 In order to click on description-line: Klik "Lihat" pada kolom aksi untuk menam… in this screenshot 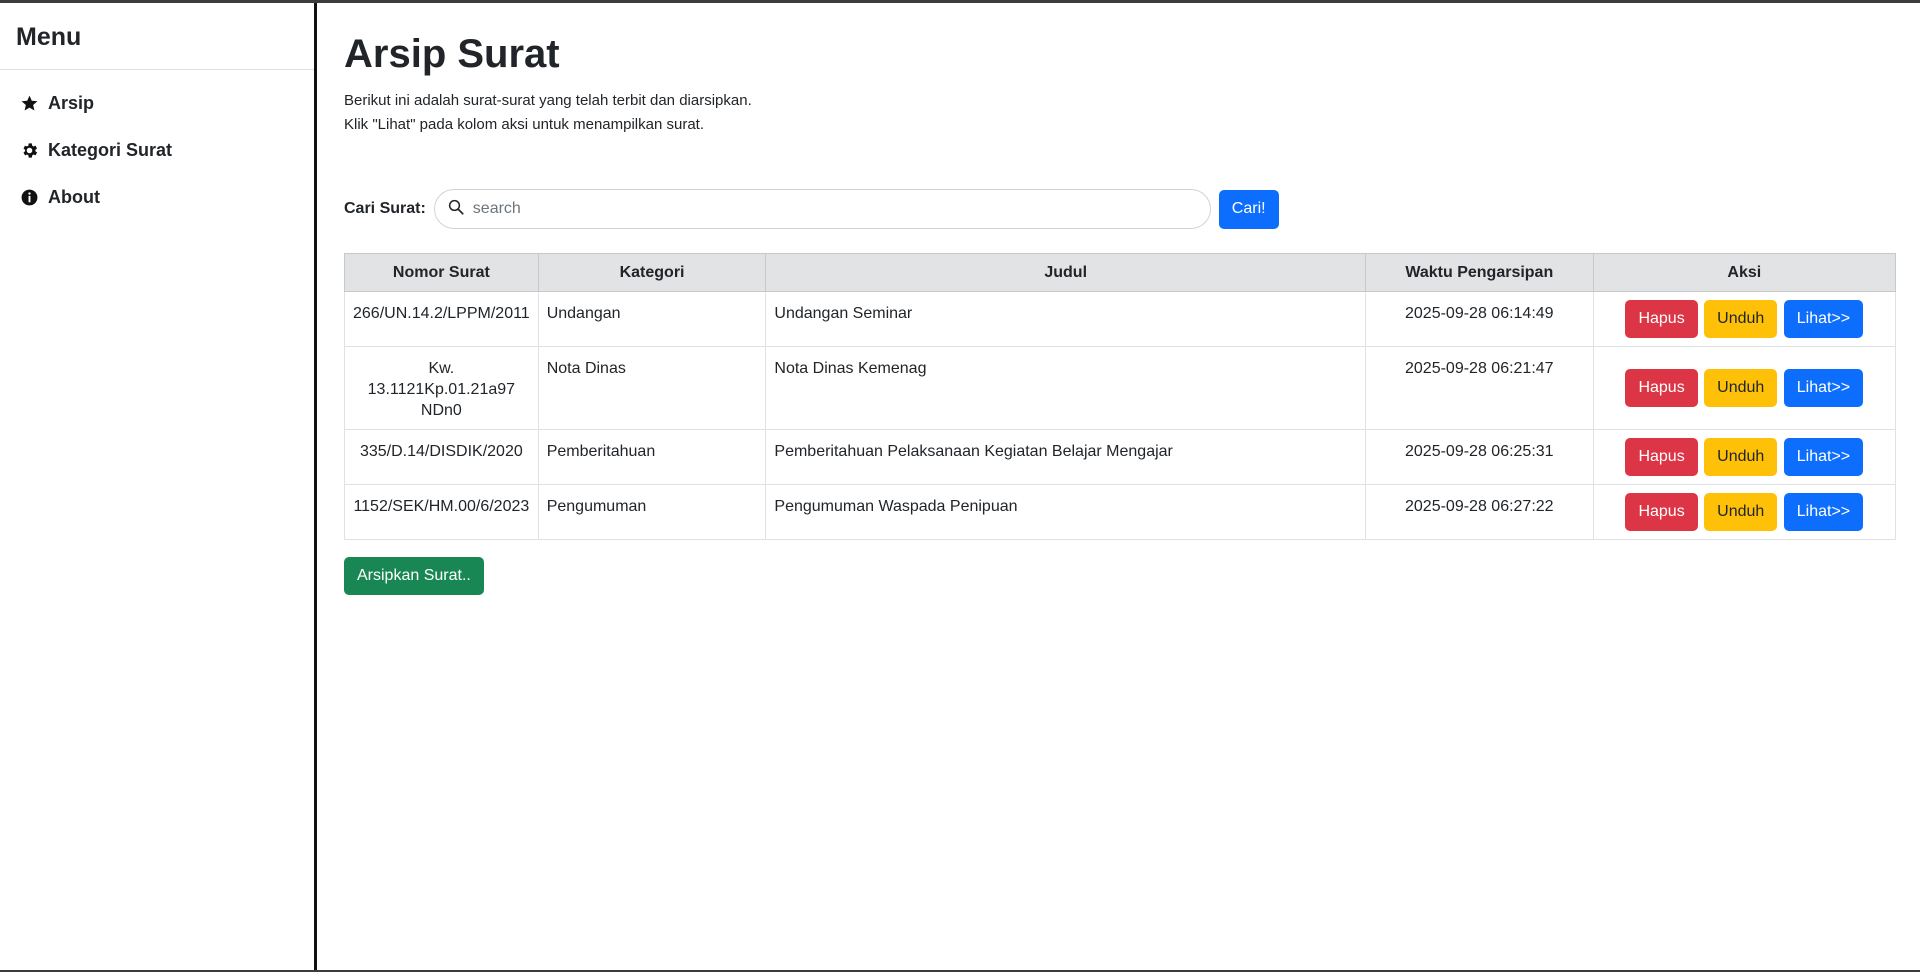, I will do `click(524, 124)`.